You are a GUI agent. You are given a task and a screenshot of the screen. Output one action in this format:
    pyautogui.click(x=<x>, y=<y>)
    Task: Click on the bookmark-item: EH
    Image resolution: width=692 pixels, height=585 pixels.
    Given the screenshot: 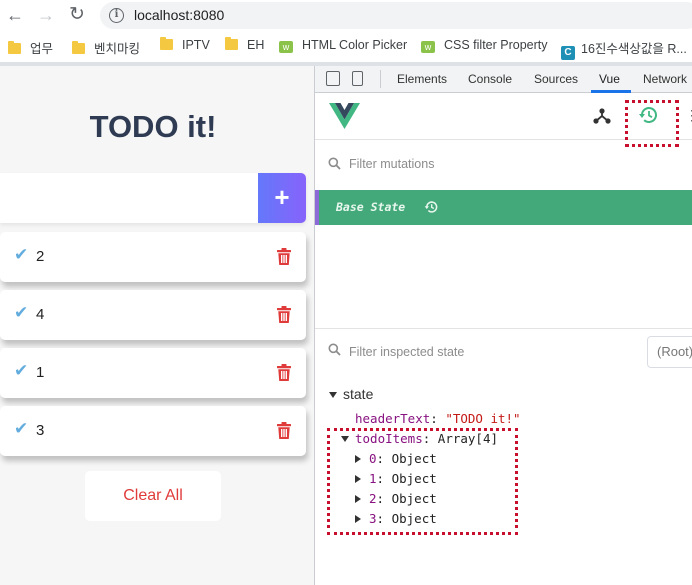 What is the action you would take?
    pyautogui.click(x=244, y=46)
    